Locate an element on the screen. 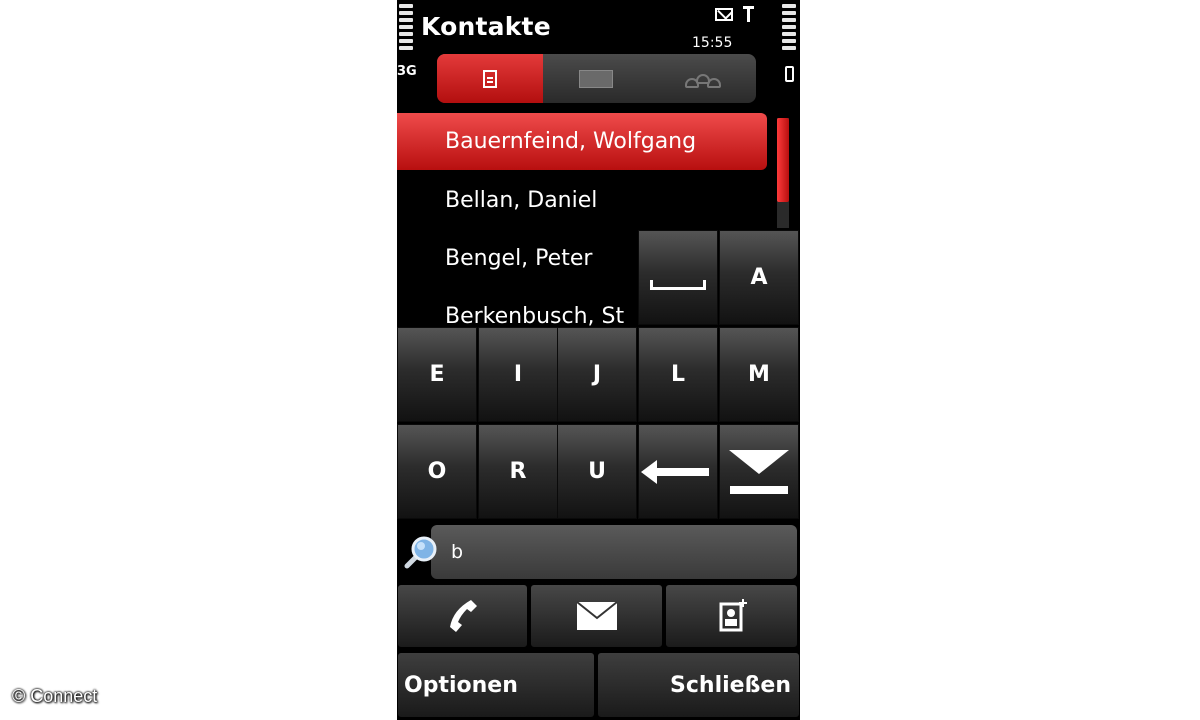  search-icon is located at coordinates (420, 552).